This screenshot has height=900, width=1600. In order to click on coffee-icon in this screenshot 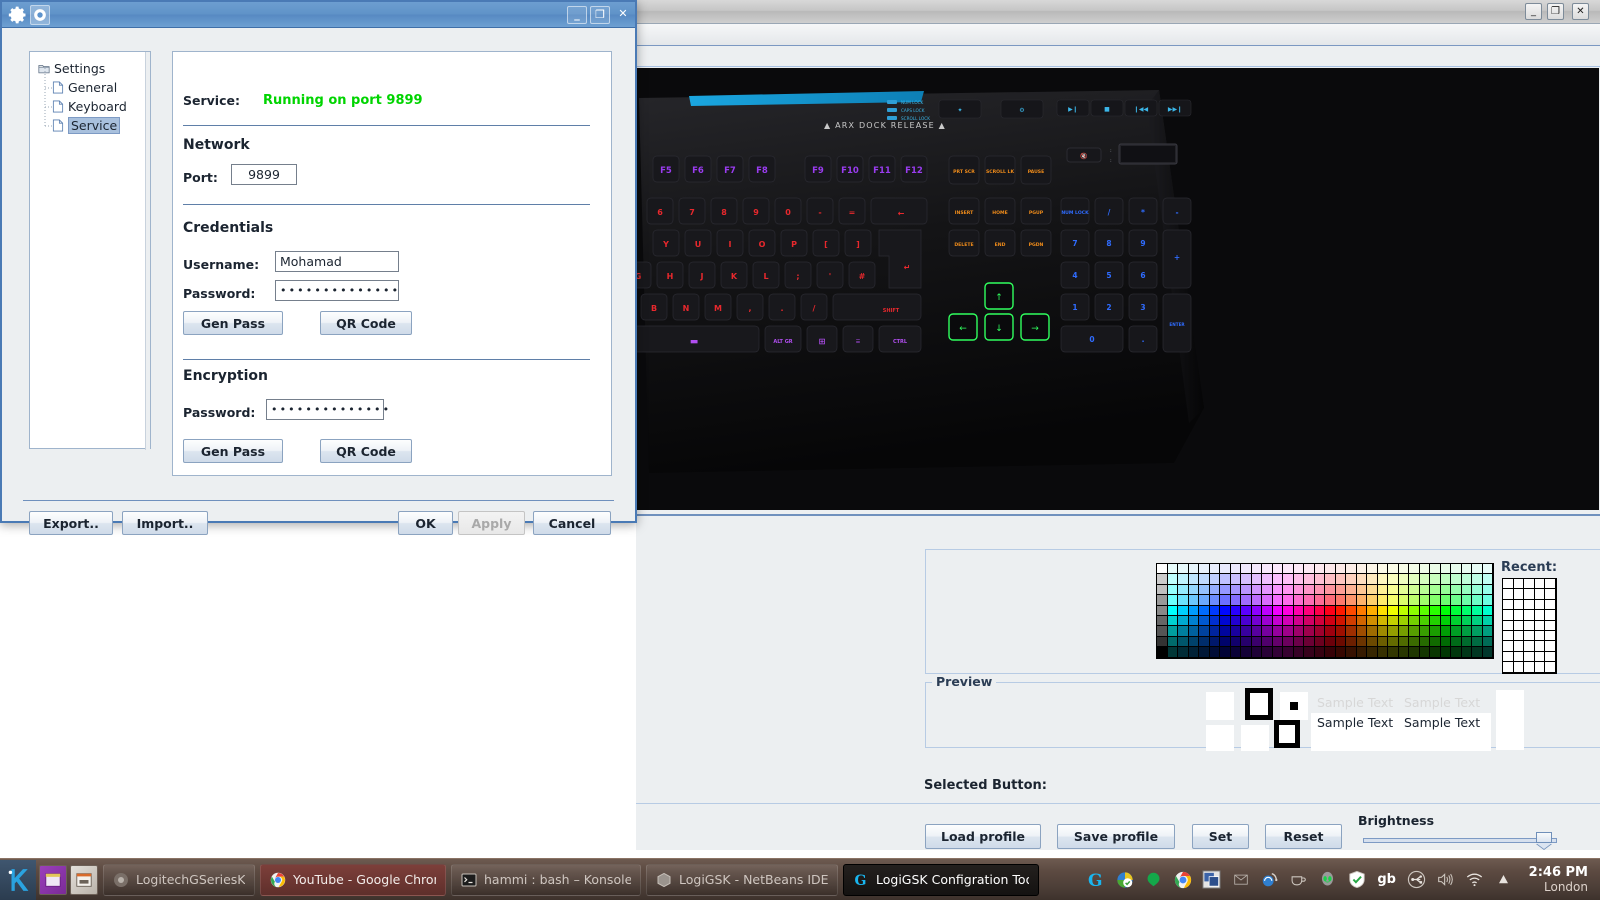, I will do `click(1299, 880)`.